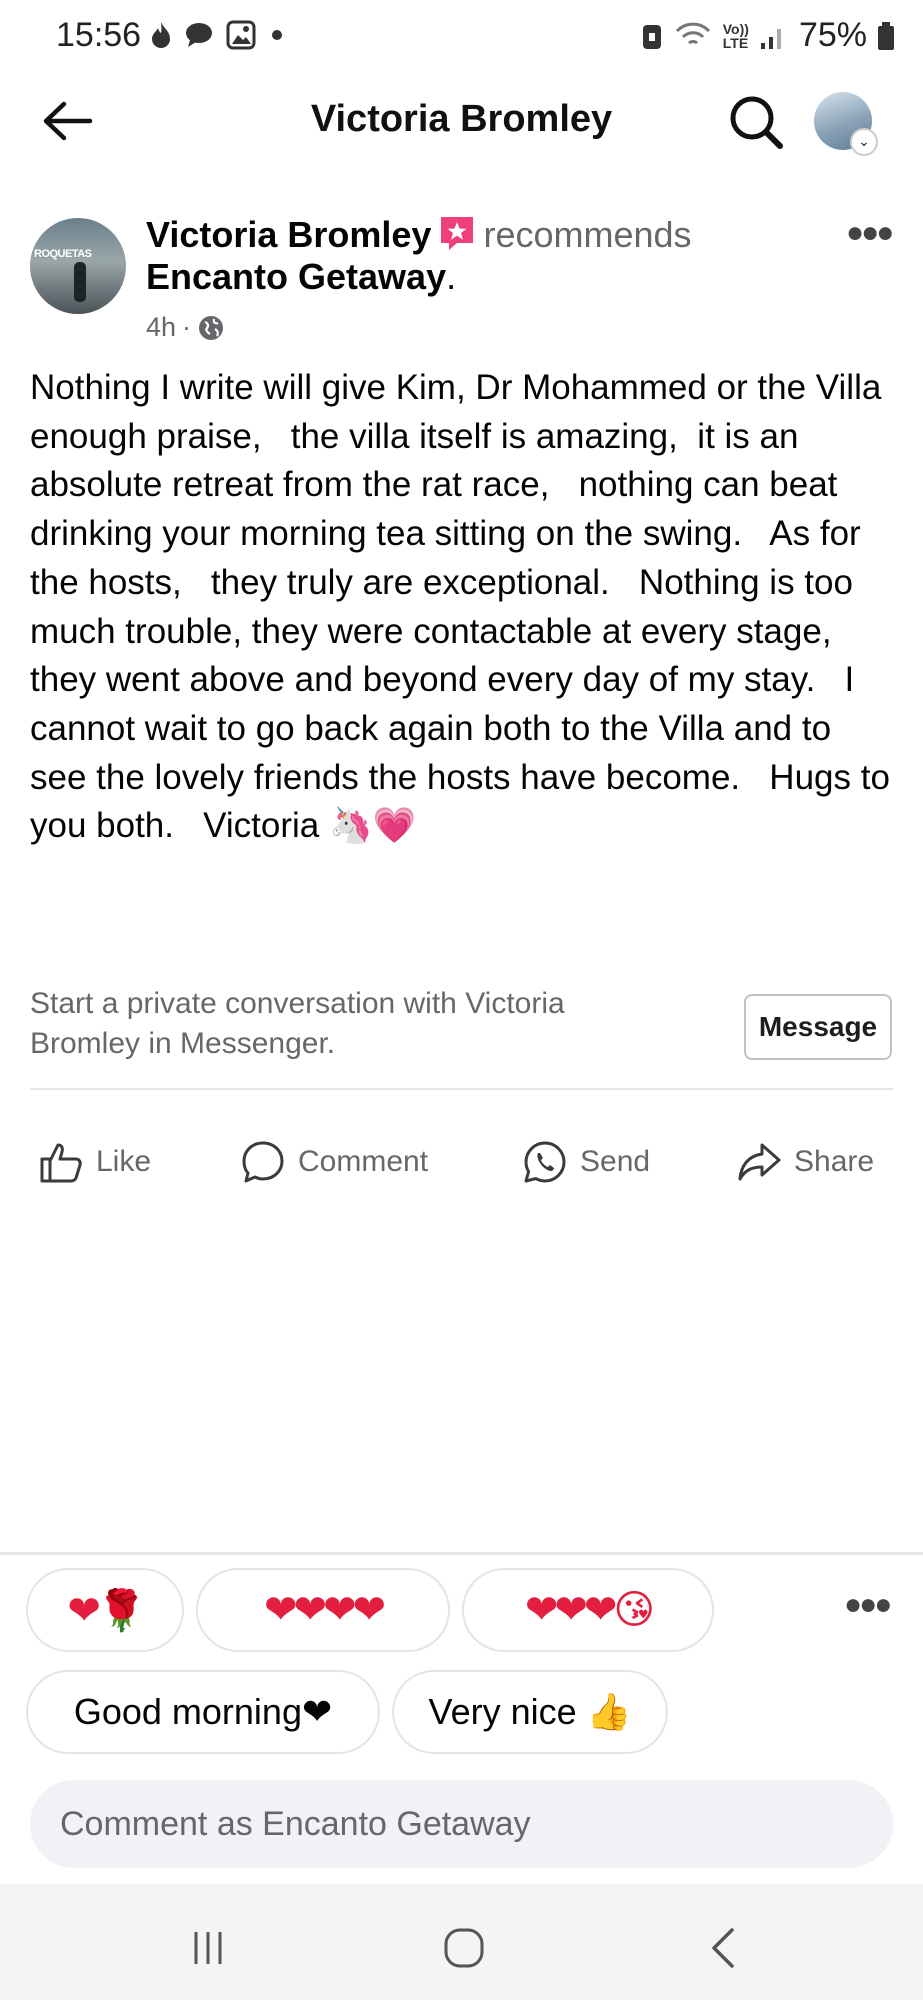 Image resolution: width=923 pixels, height=2000 pixels. Describe the element at coordinates (277, 35) in the screenshot. I see `dot-icon` at that location.